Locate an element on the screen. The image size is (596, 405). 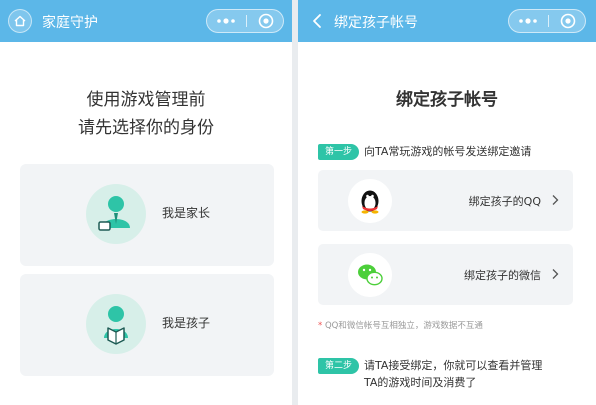
title-bar: 绑定孩子帐号 is located at coordinates (447, 21).